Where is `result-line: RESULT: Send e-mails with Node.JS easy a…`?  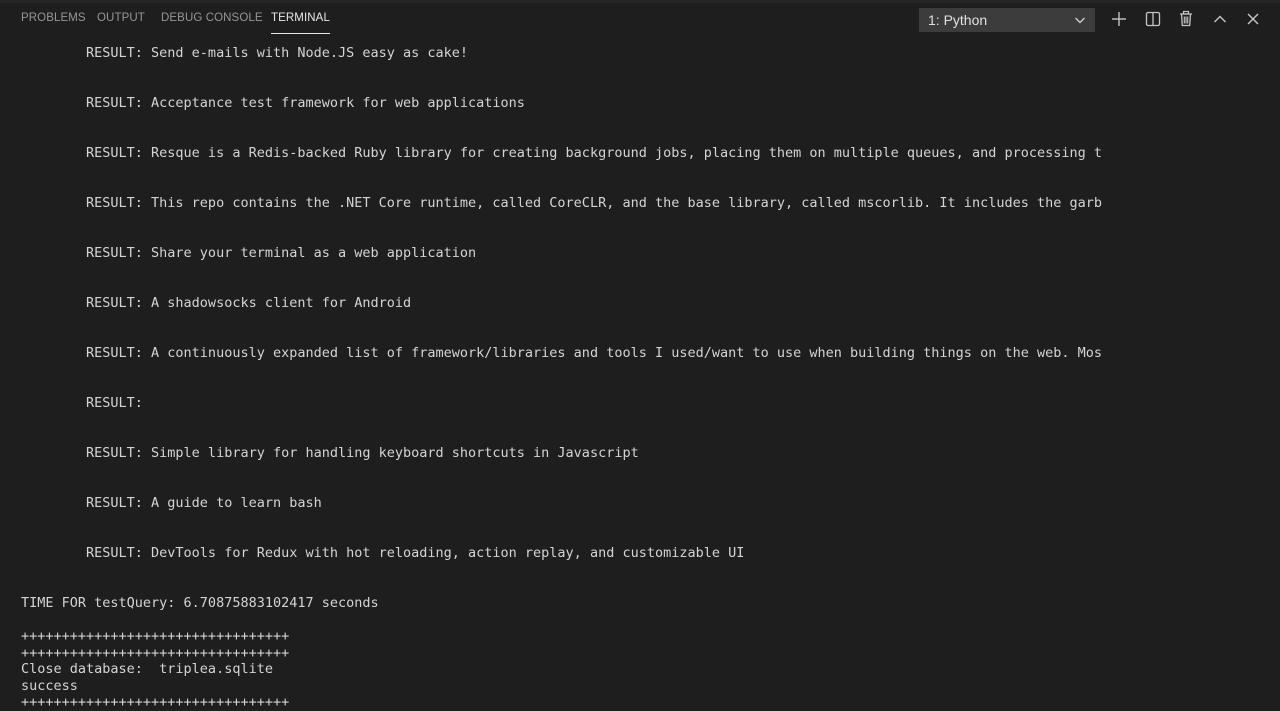 result-line: RESULT: Send e-mails with Node.JS easy a… is located at coordinates (245, 53).